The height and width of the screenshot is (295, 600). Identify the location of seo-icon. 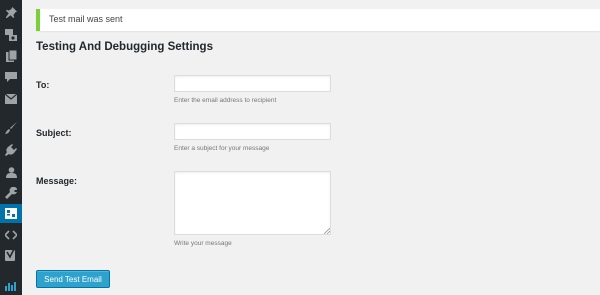
(11, 255).